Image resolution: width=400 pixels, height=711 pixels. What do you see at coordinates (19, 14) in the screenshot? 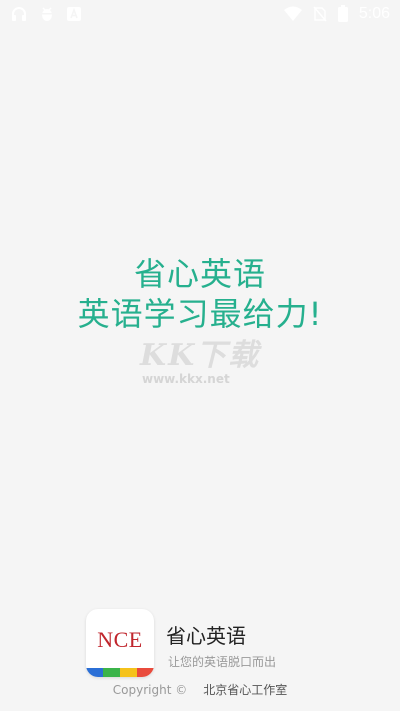
I see `headset-icon` at bounding box center [19, 14].